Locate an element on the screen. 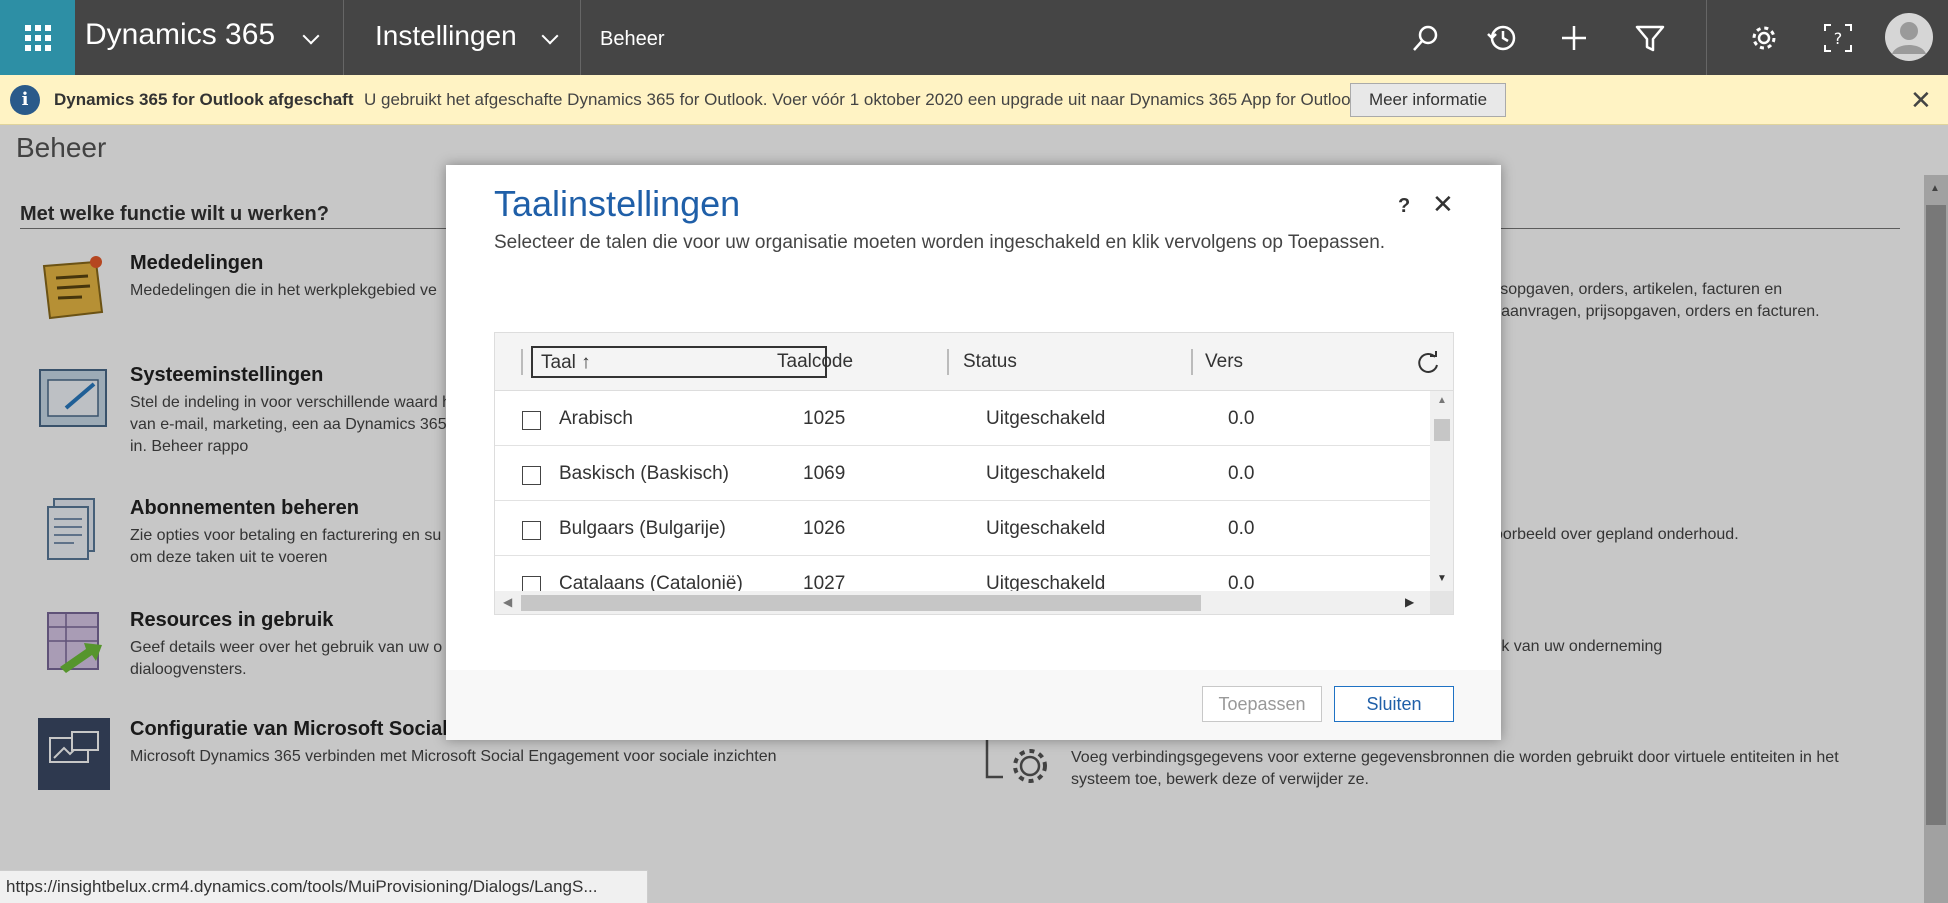  scroll-down-icon: ▼ is located at coordinates (1442, 578).